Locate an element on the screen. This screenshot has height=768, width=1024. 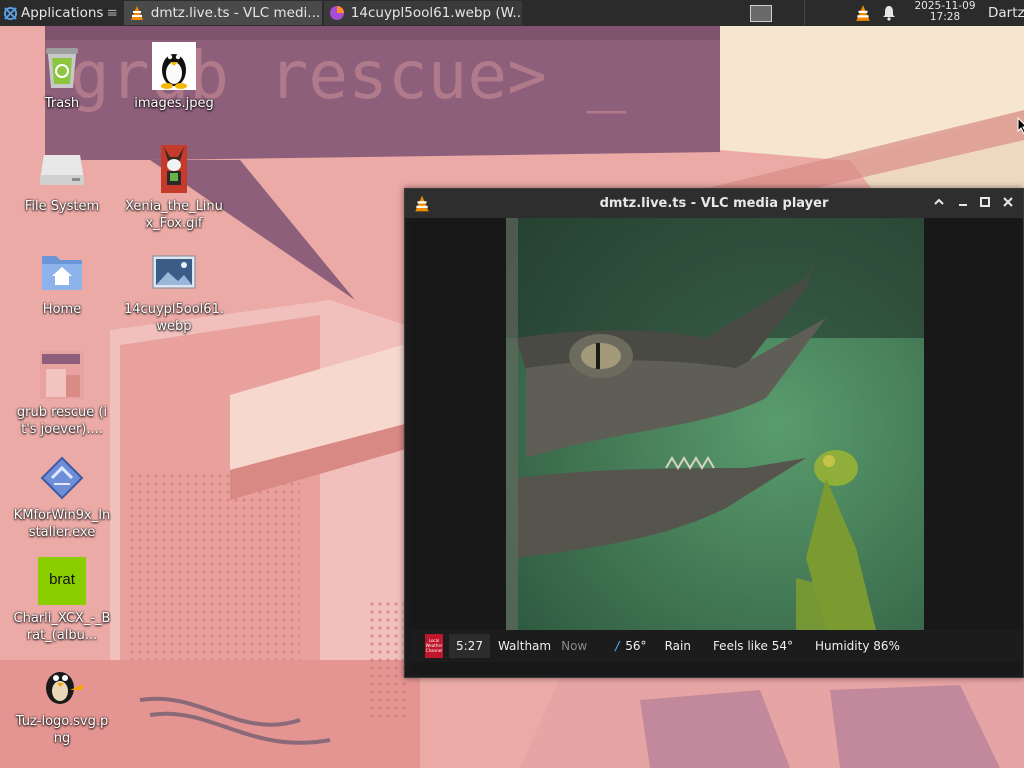
panel-separator is located at coordinates (804, 13).